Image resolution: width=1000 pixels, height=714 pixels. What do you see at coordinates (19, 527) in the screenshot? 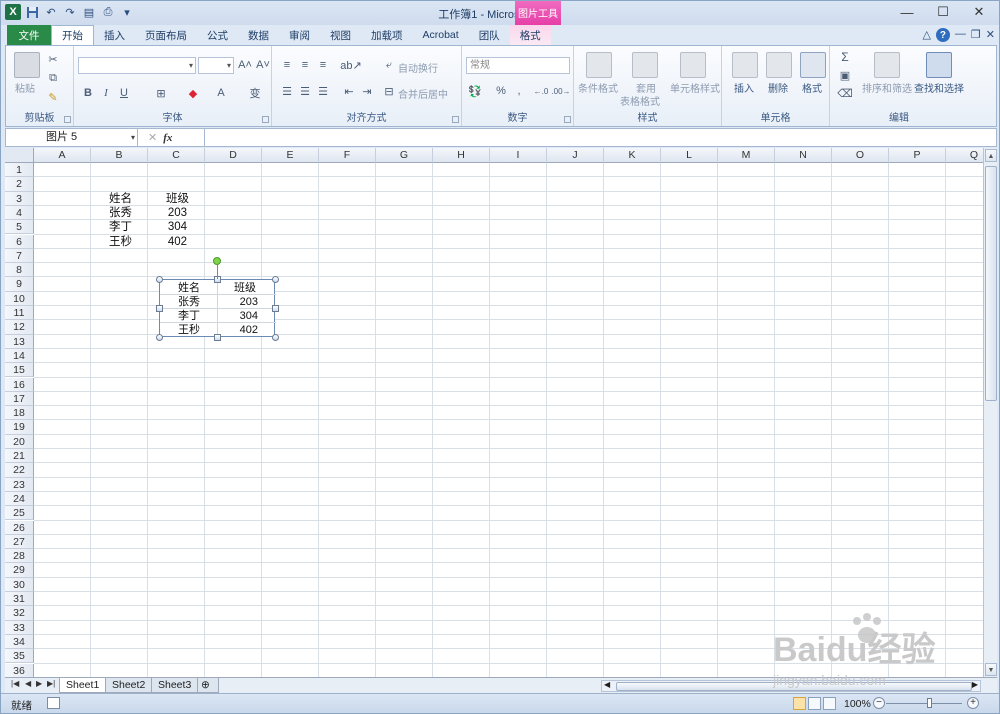
I see `row-header-26: 26` at bounding box center [19, 527].